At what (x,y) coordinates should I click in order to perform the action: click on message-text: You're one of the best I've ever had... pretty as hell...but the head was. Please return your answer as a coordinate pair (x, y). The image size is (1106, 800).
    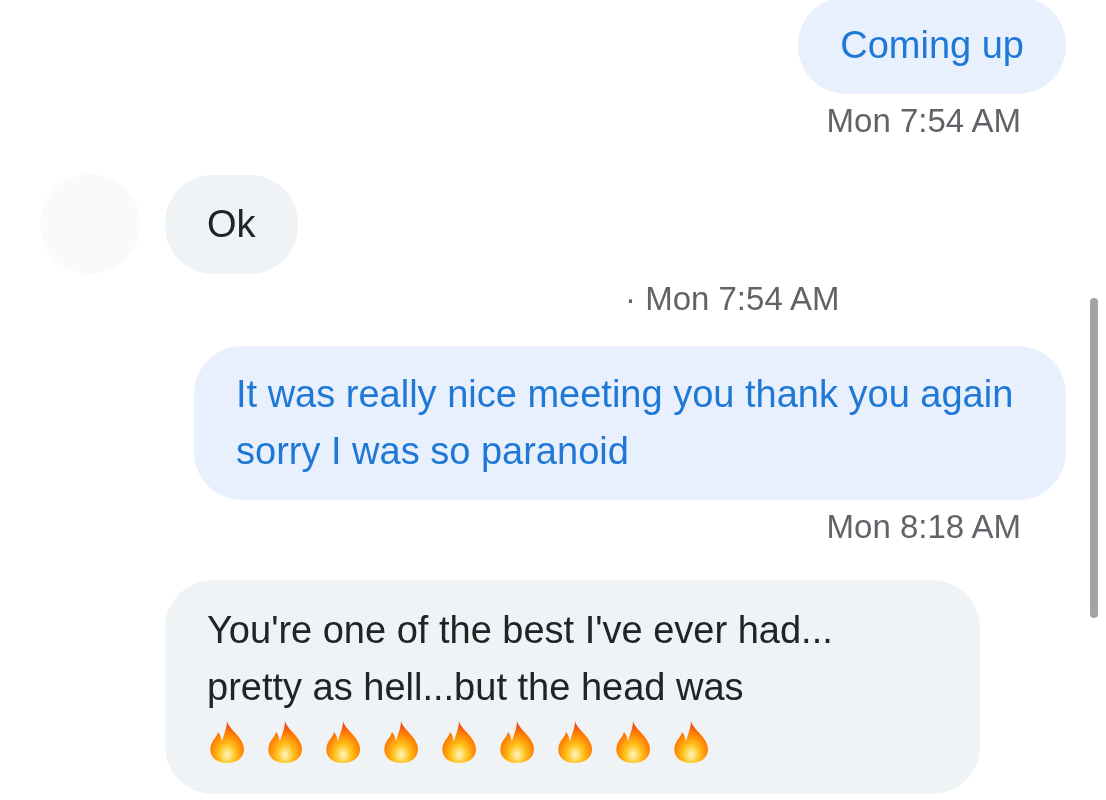
    Looking at the image, I should click on (520, 659).